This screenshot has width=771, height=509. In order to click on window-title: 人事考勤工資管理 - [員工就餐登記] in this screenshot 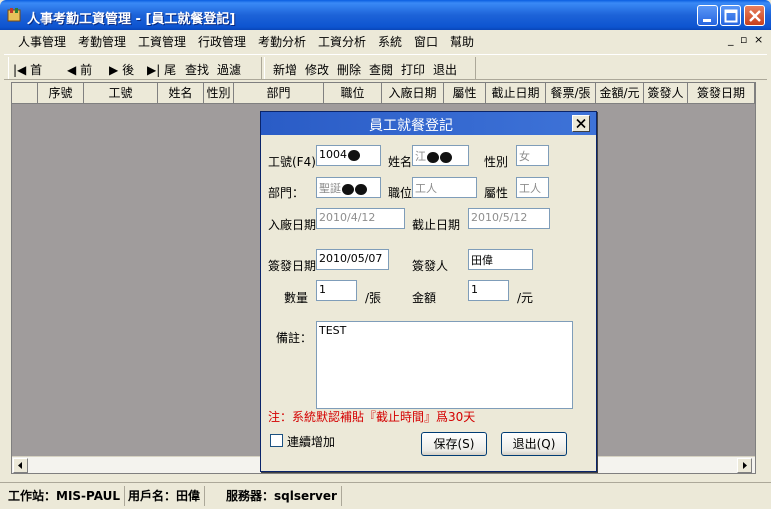, I will do `click(131, 19)`.